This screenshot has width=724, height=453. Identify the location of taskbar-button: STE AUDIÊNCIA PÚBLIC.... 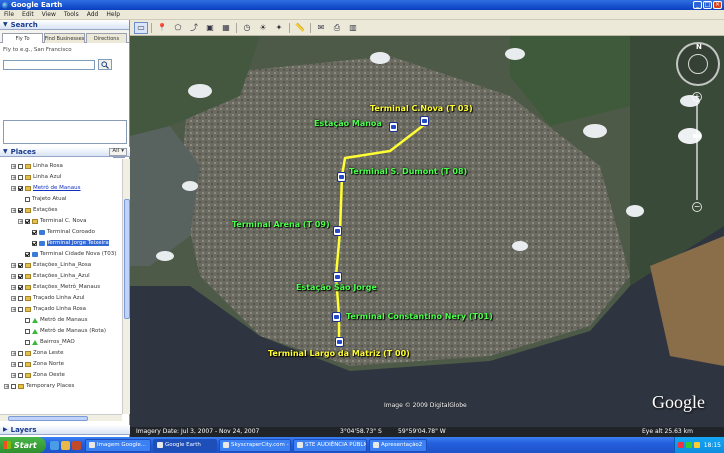
(330, 445).